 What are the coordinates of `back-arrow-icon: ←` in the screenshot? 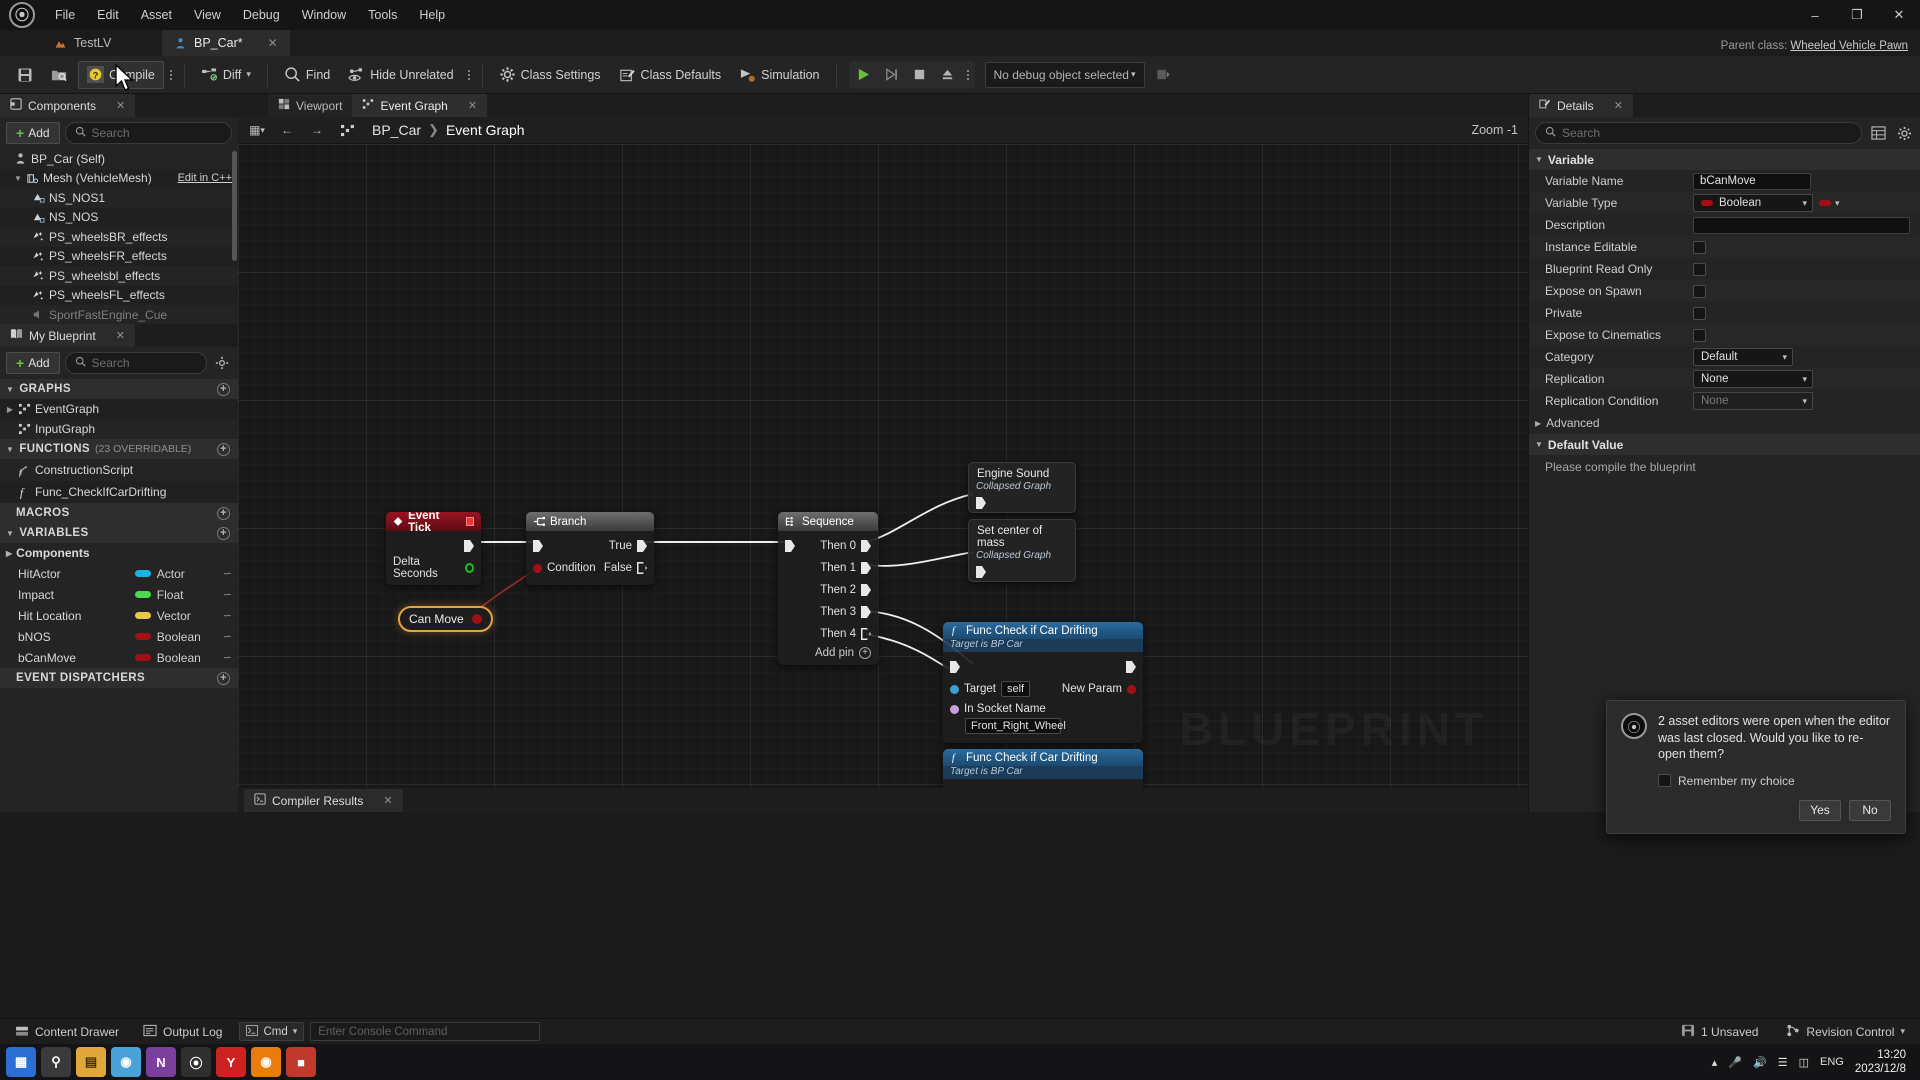 It's located at (287, 130).